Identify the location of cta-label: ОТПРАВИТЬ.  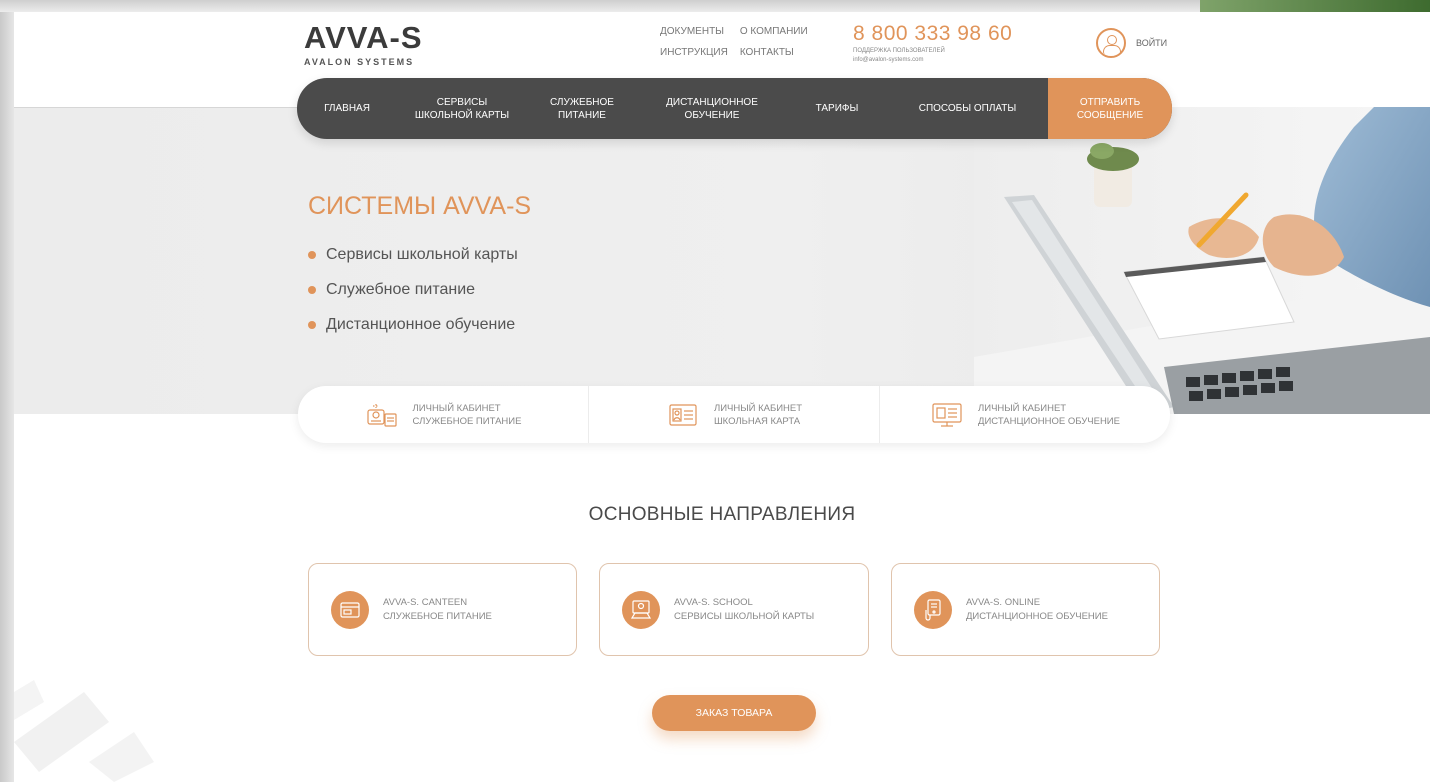
(1110, 102).